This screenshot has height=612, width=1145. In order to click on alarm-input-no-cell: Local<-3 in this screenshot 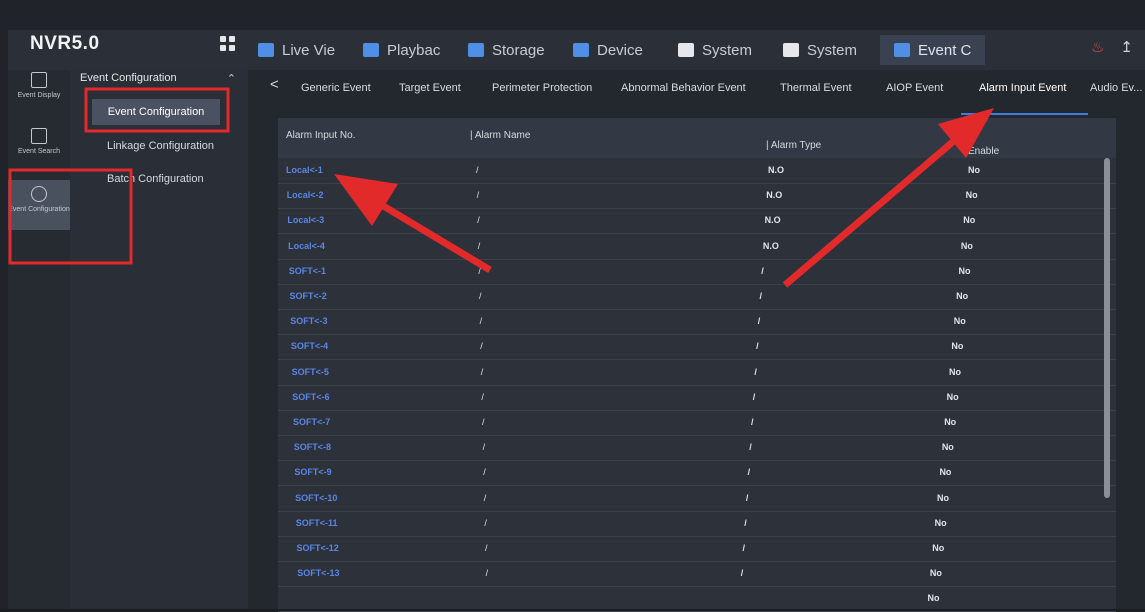, I will do `click(305, 220)`.